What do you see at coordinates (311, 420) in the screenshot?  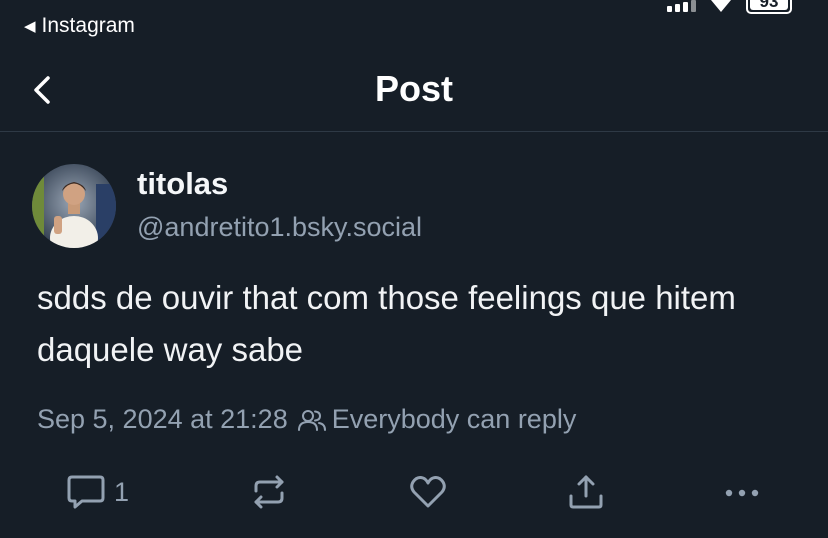 I see `people-icon` at bounding box center [311, 420].